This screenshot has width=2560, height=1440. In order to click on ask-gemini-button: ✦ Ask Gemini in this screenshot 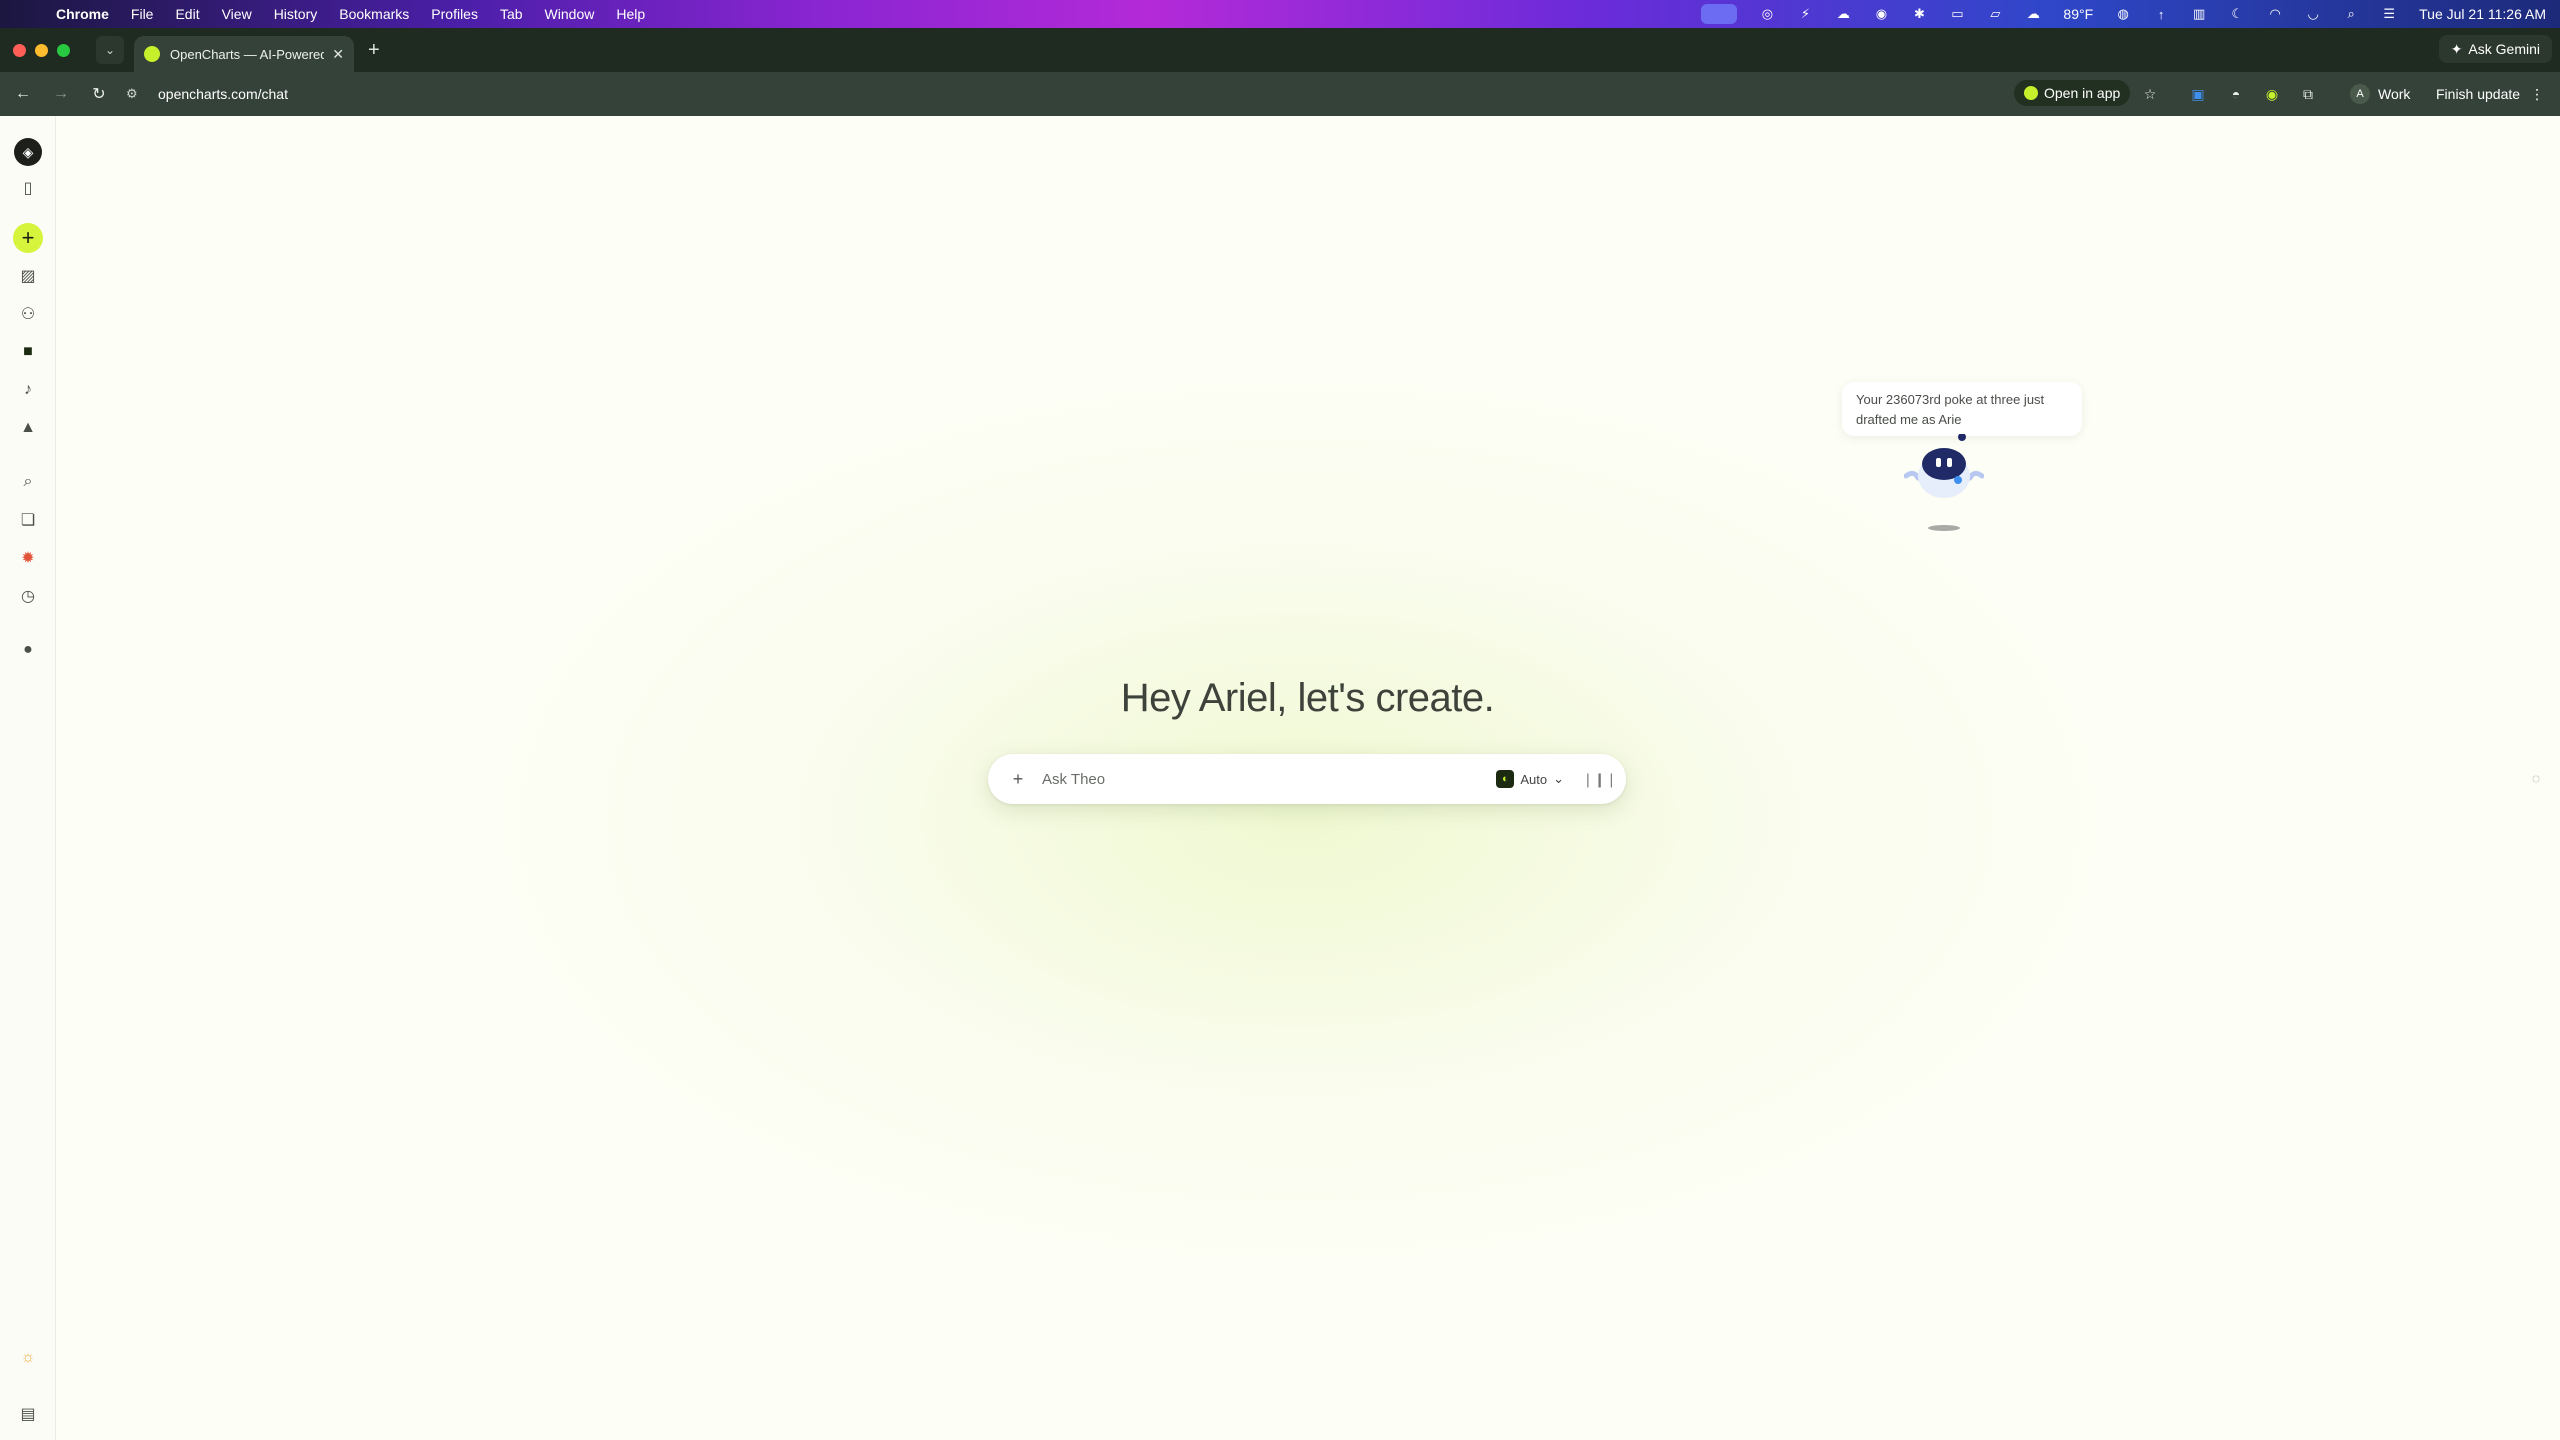, I will do `click(2495, 49)`.